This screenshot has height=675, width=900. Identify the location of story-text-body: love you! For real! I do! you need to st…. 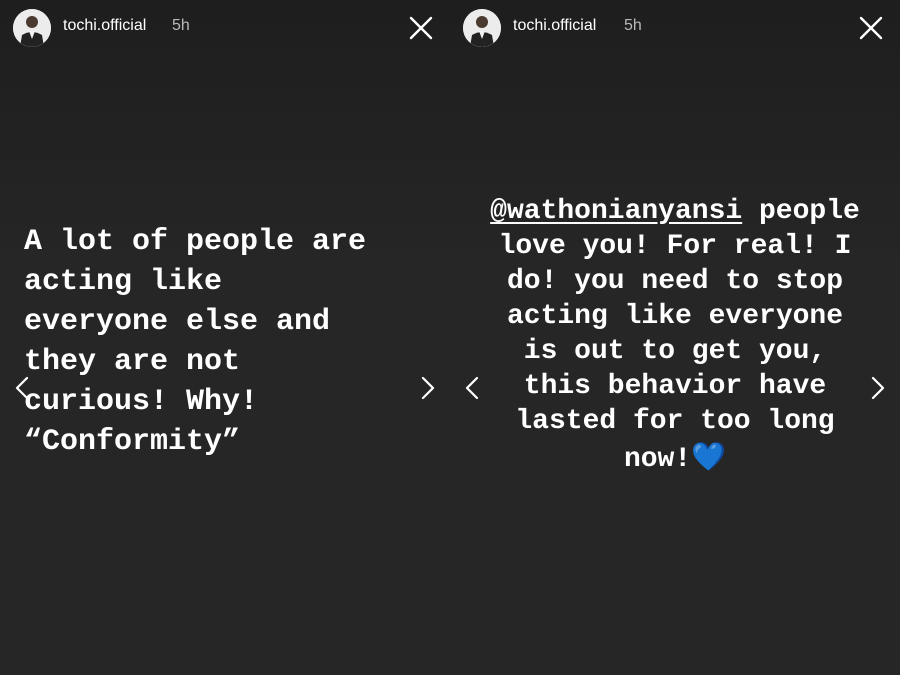
(675, 353).